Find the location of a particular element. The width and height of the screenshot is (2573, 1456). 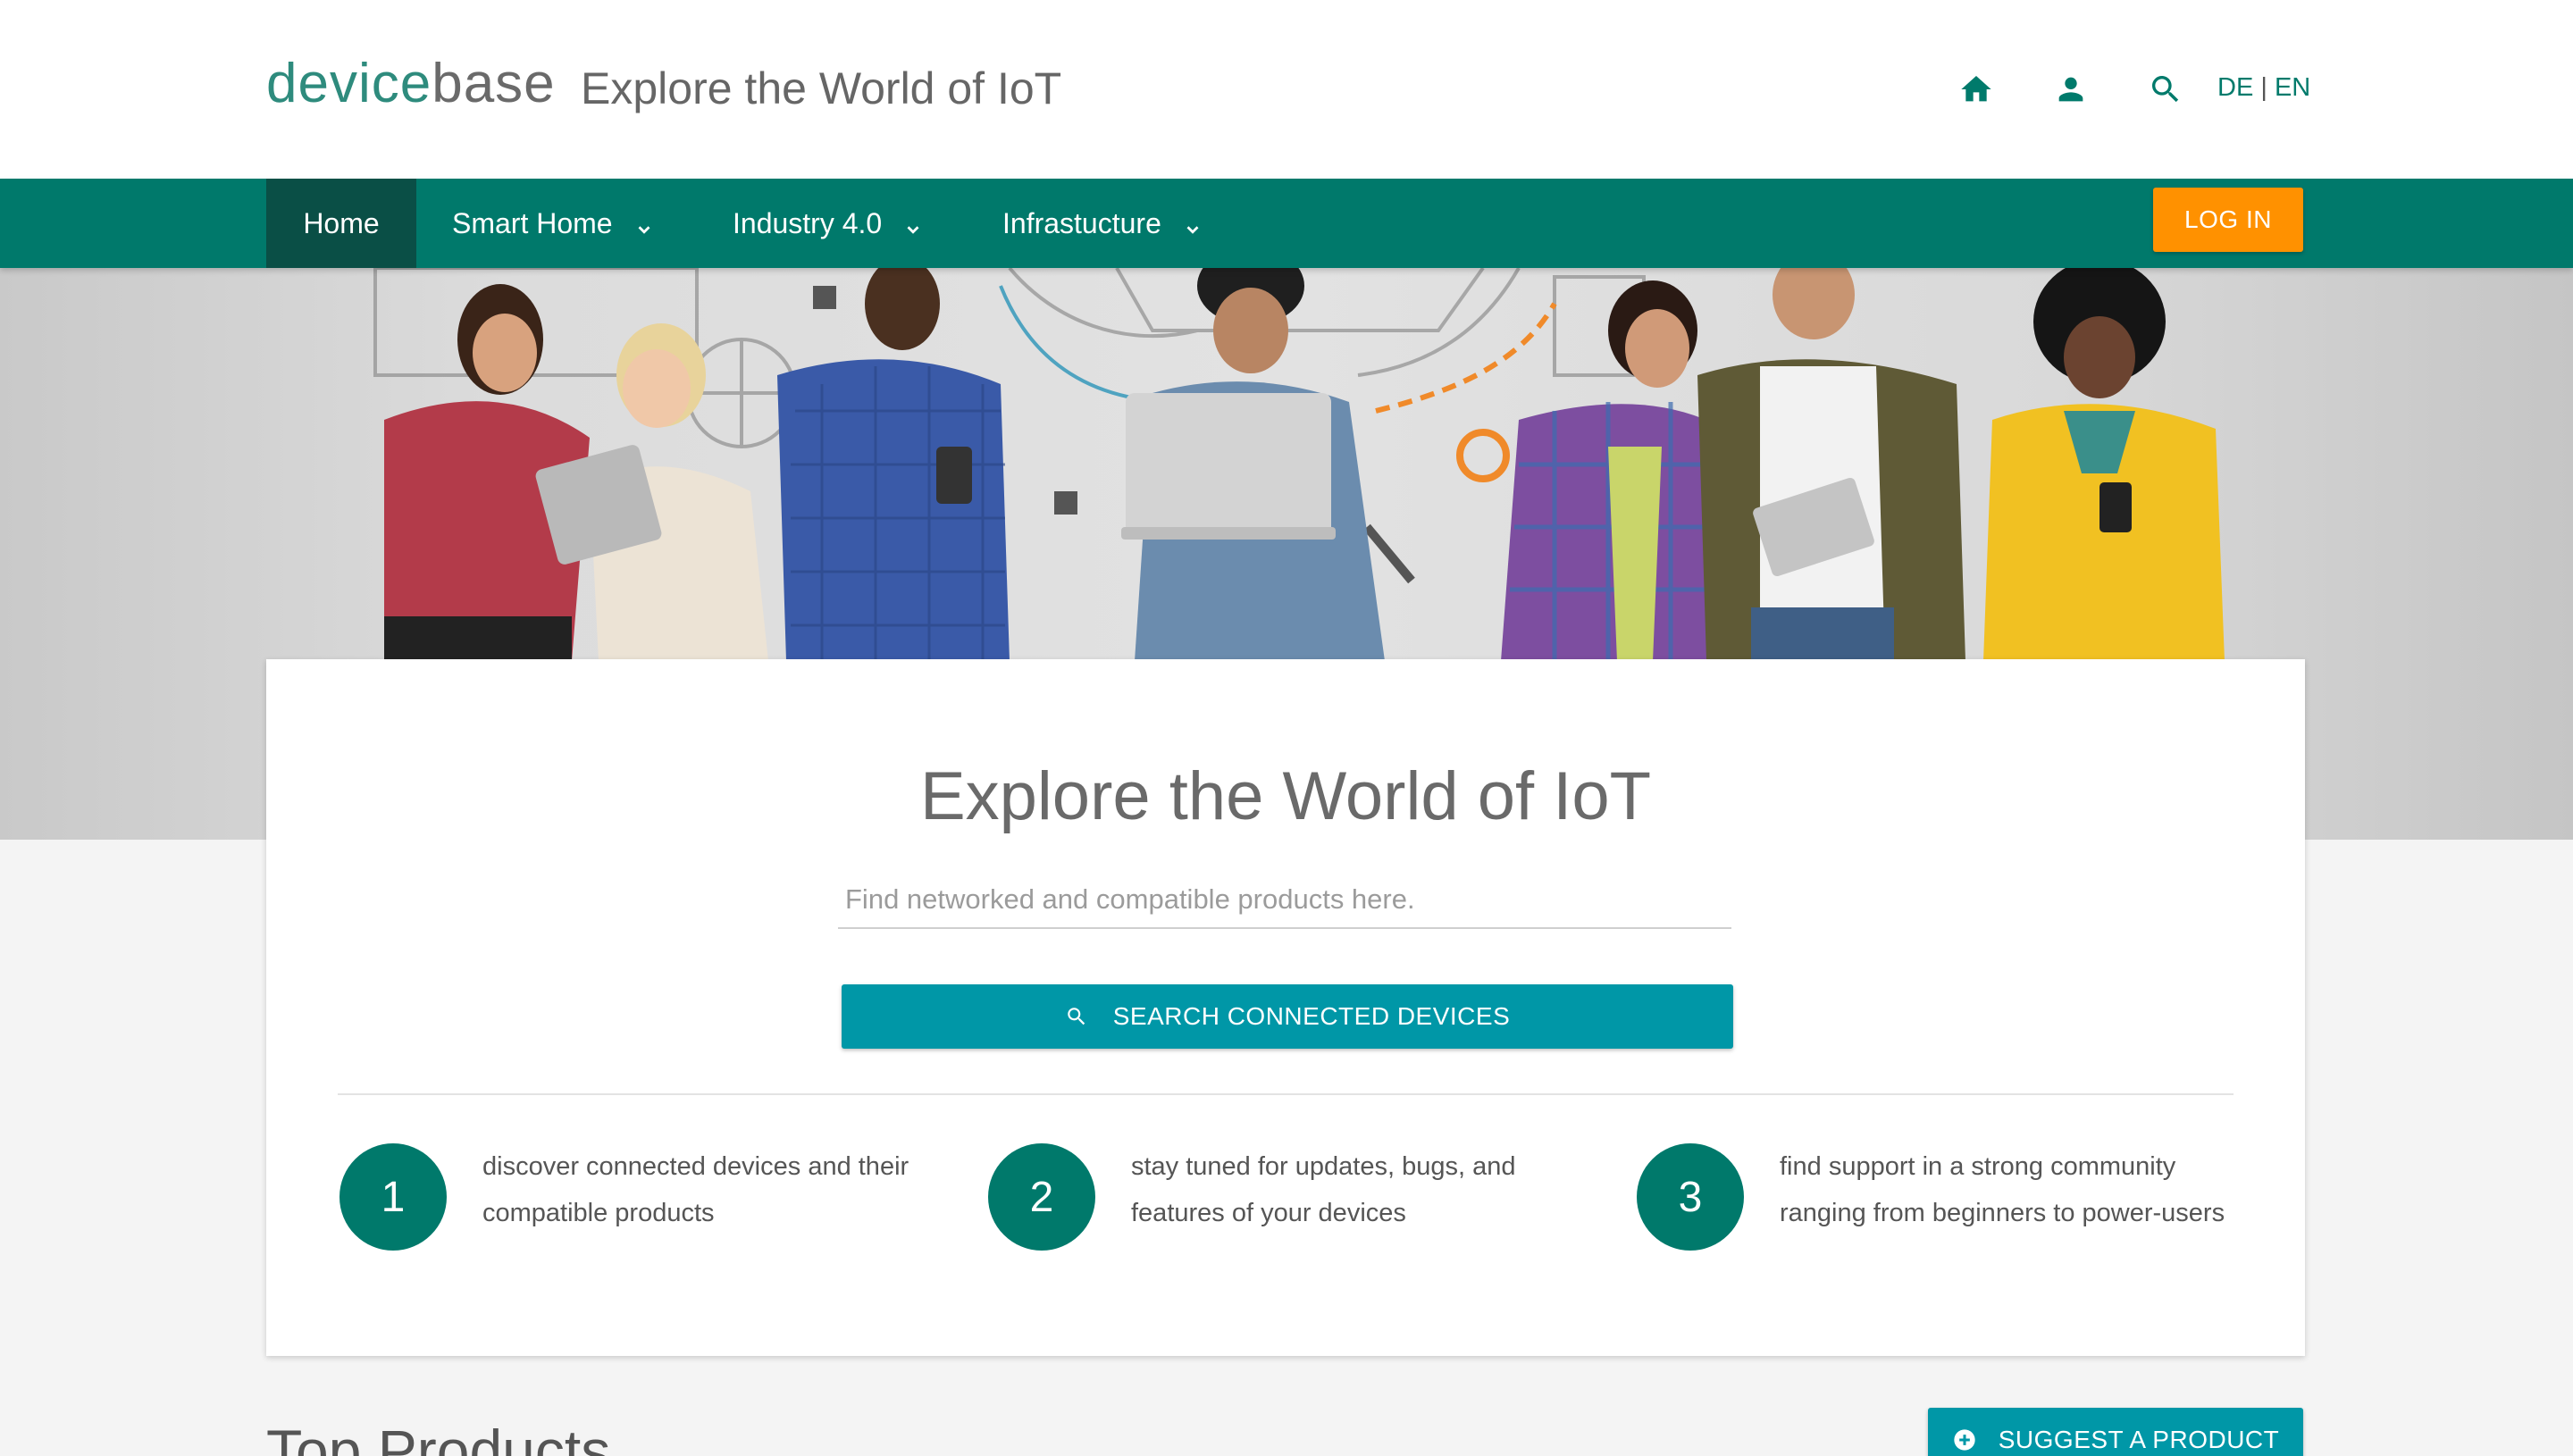

step-number: 1 is located at coordinates (393, 1197).